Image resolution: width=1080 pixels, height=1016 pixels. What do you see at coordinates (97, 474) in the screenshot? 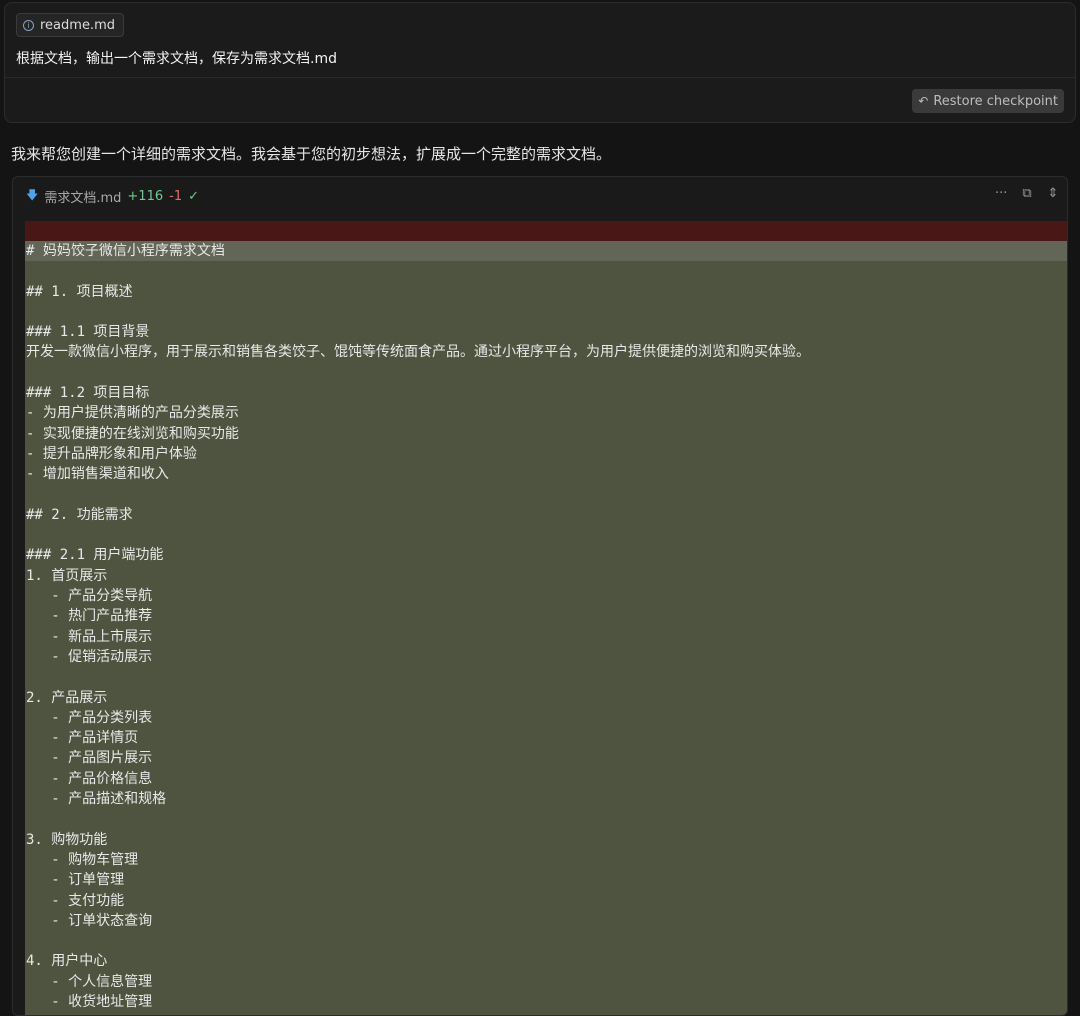
I see `code-line: - 增加销售渠道和收入` at bounding box center [97, 474].